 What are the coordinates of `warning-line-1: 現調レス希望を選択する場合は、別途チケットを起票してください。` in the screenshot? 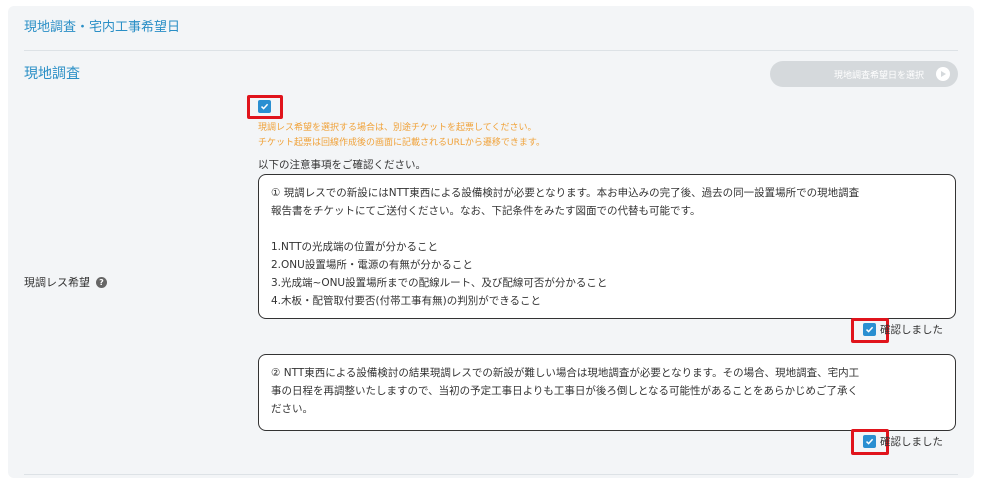 It's located at (397, 128).